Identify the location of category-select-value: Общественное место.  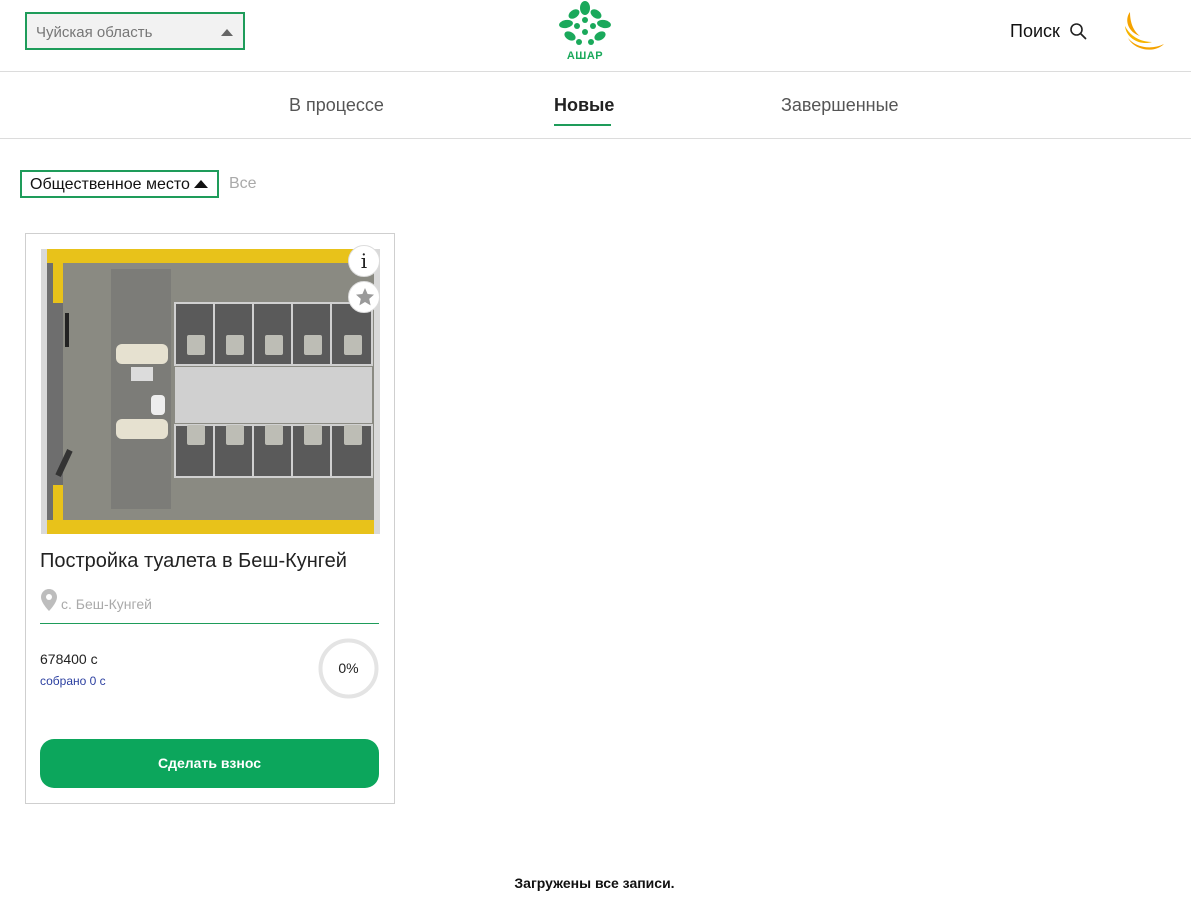
(110, 184).